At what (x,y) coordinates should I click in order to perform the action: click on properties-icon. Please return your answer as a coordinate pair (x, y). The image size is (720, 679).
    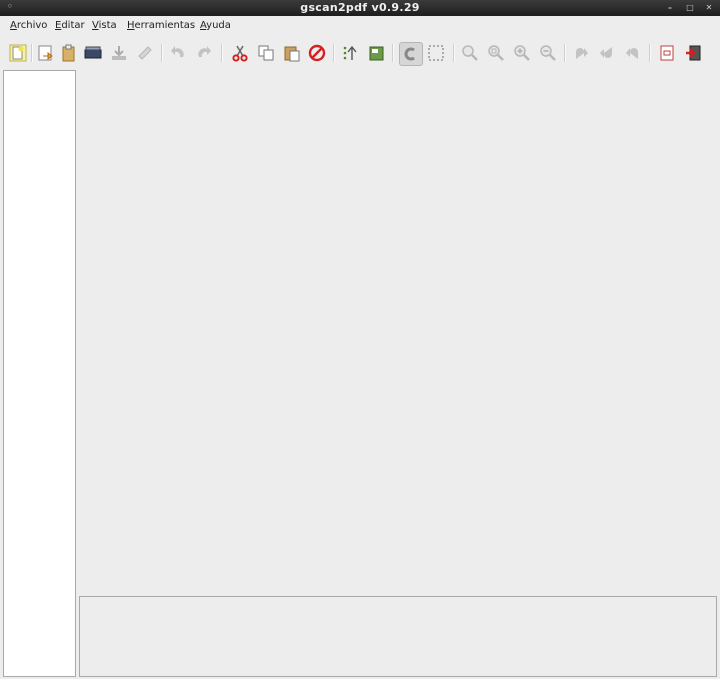
    Looking at the image, I should click on (667, 53).